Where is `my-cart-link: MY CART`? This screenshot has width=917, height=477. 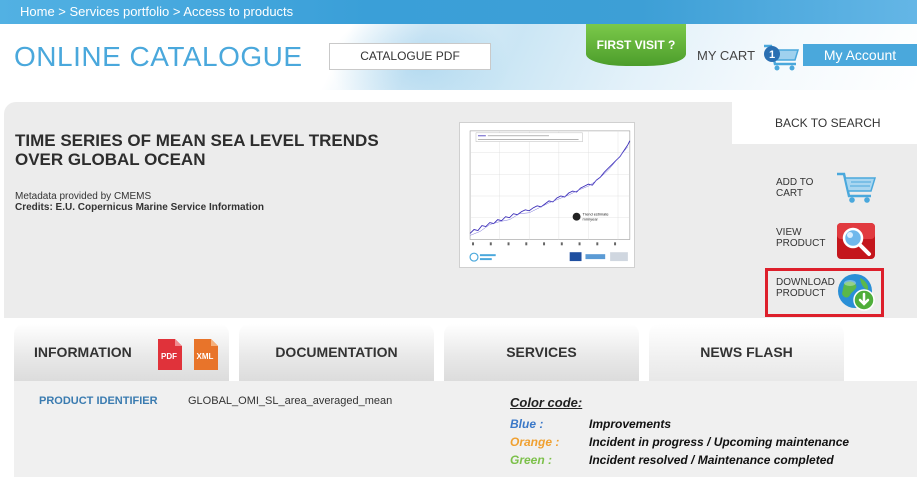 my-cart-link: MY CART is located at coordinates (726, 55).